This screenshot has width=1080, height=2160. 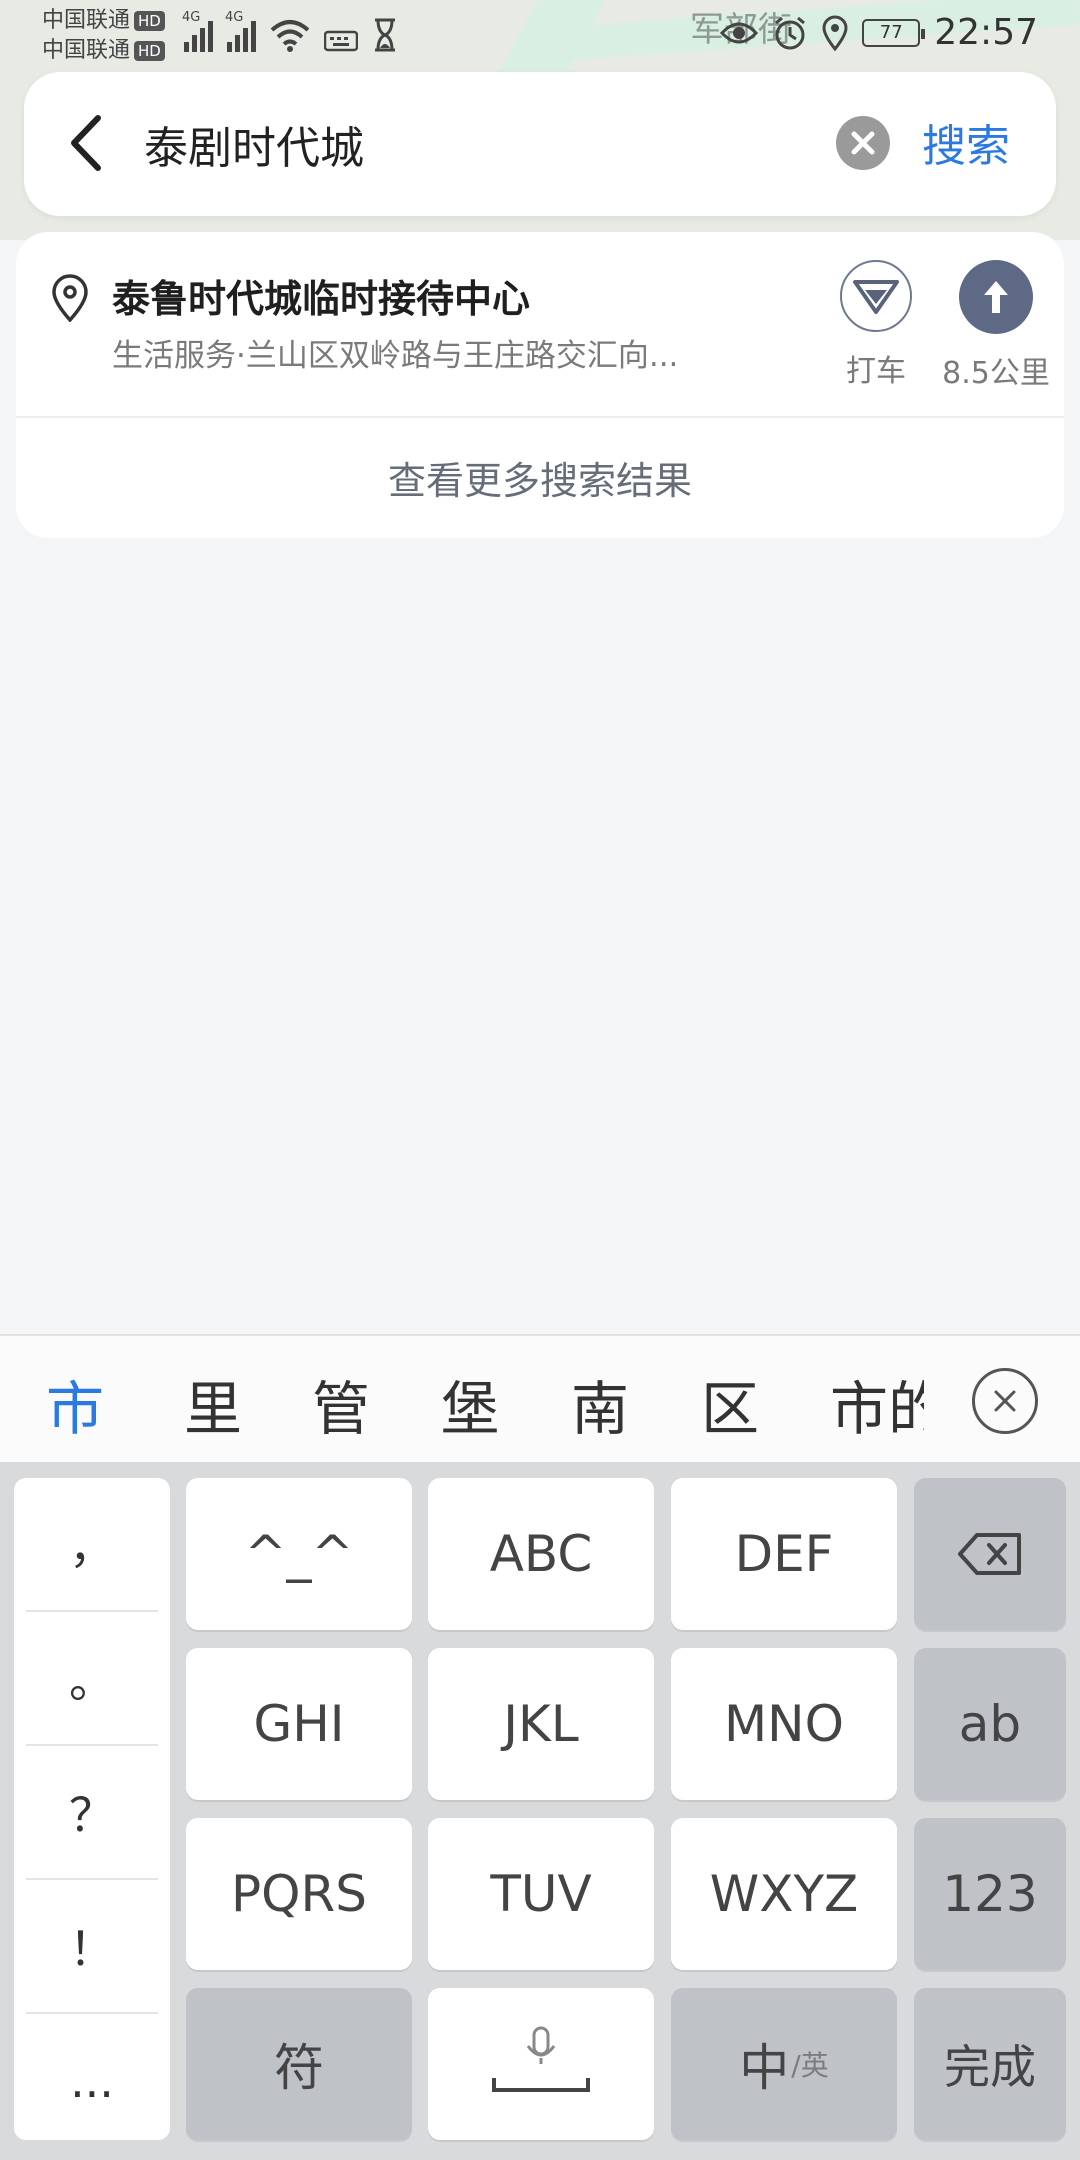 What do you see at coordinates (966, 142) in the screenshot?
I see `search-button: 搜索` at bounding box center [966, 142].